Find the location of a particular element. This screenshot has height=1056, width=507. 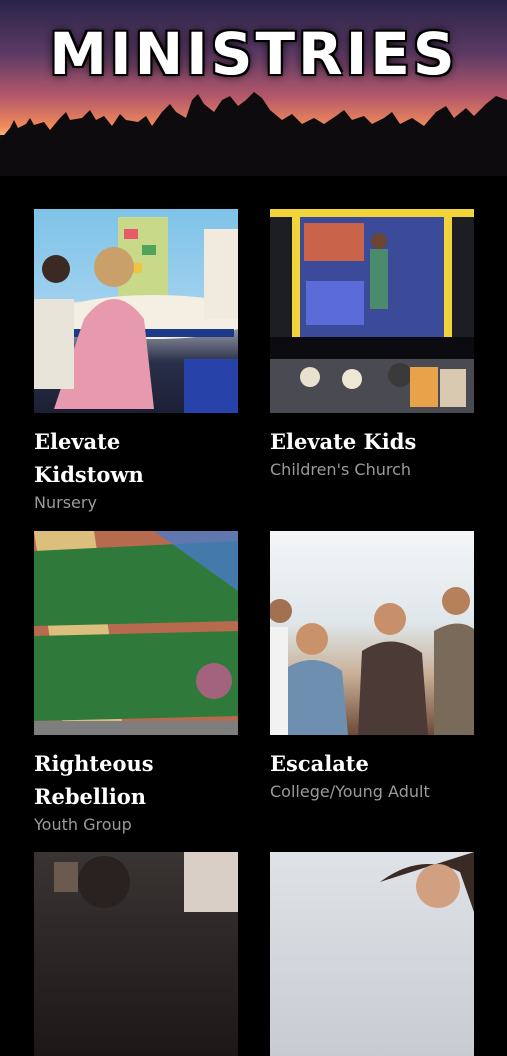

ministry-card-partial-right is located at coordinates (372, 954).